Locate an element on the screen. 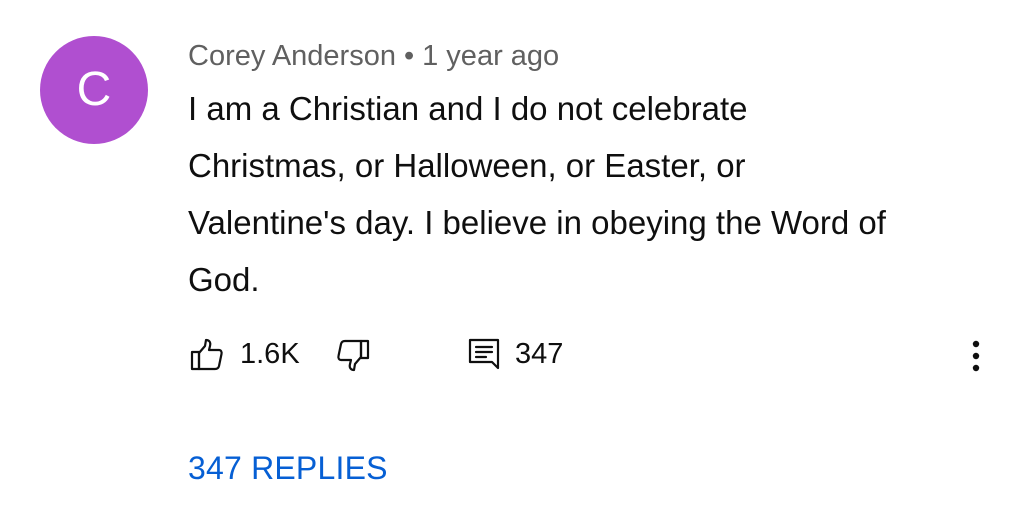  avatar-letter: C is located at coordinates (94, 89).